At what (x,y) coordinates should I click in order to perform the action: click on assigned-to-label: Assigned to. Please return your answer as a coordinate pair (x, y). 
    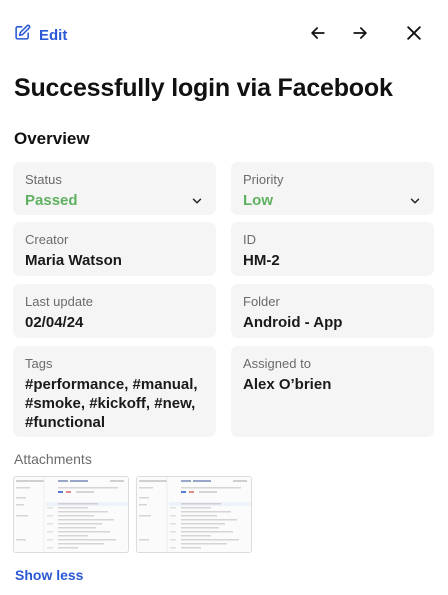
    Looking at the image, I should click on (277, 363).